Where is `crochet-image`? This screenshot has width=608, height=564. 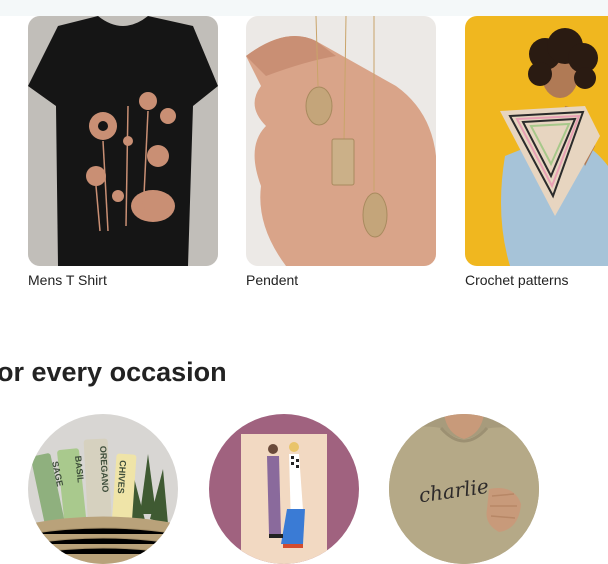 crochet-image is located at coordinates (536, 141).